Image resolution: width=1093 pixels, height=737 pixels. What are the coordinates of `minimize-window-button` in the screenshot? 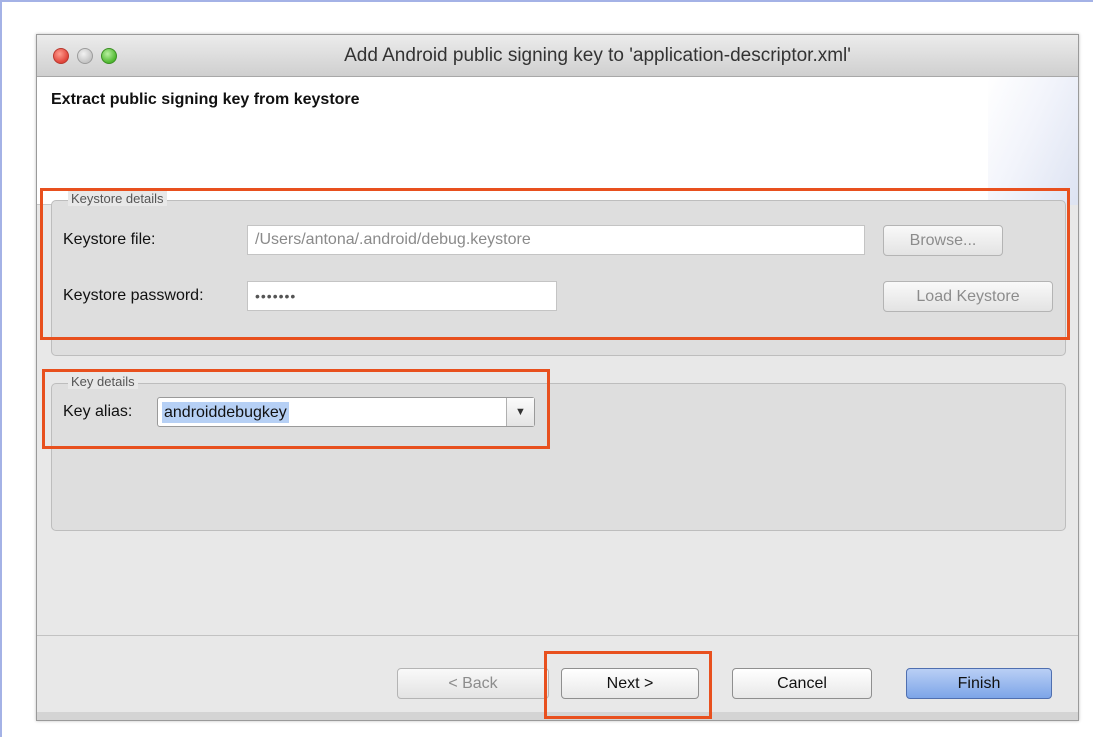 It's located at (85, 56).